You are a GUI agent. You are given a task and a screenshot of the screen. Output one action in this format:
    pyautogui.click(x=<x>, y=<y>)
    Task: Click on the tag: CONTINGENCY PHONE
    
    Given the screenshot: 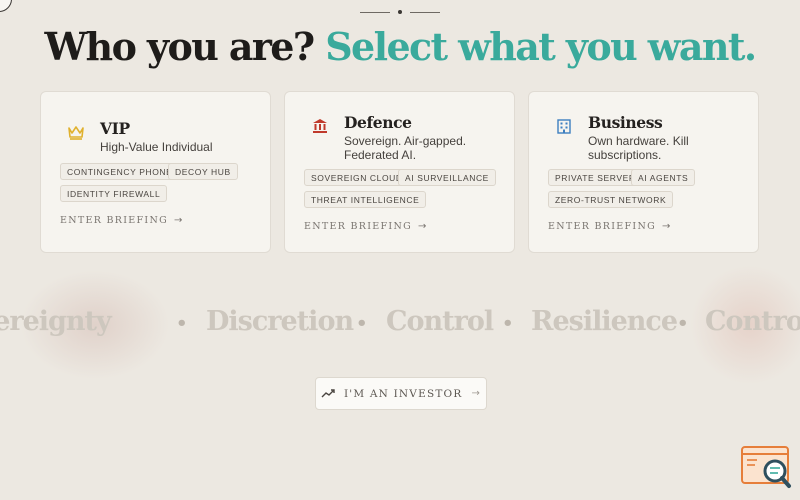 What is the action you would take?
    pyautogui.click(x=120, y=171)
    